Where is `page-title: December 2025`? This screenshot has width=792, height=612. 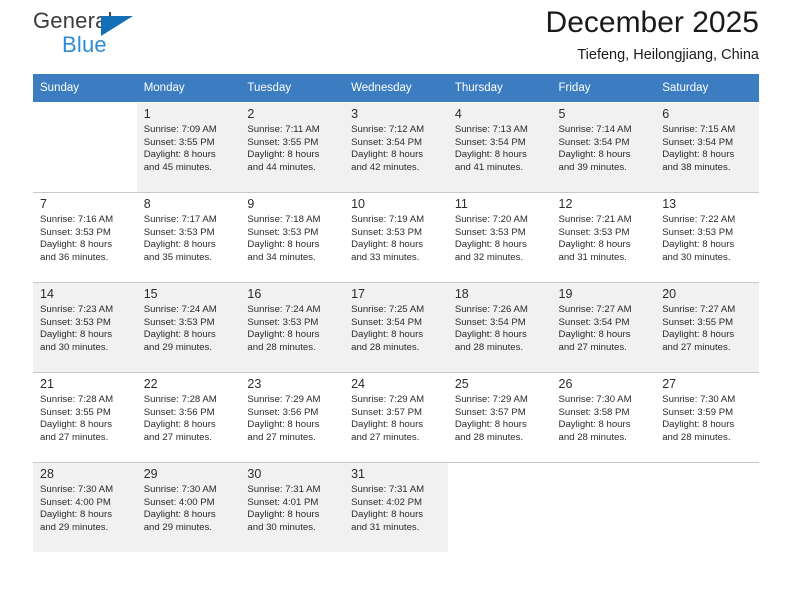 page-title: December 2025 is located at coordinates (652, 22).